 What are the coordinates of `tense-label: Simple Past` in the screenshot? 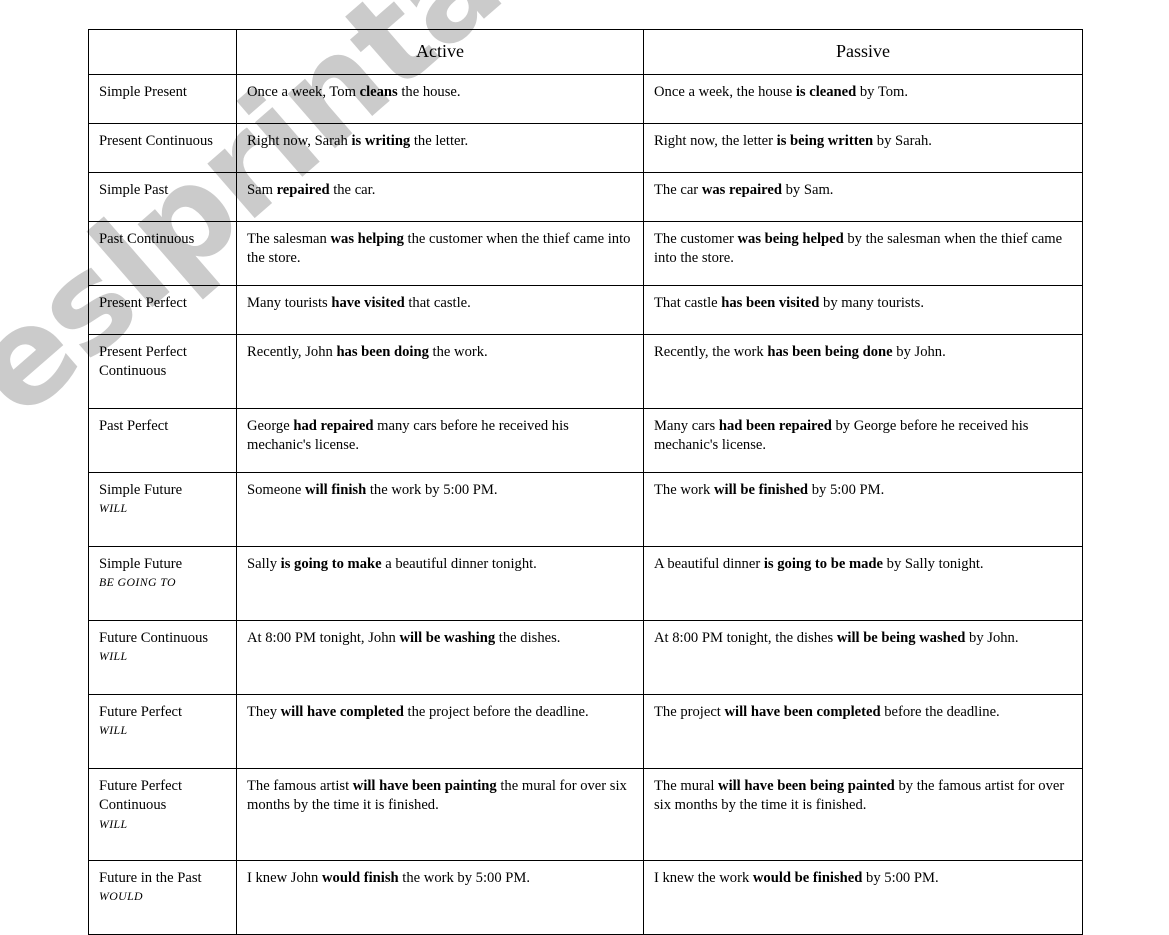 It's located at (134, 190).